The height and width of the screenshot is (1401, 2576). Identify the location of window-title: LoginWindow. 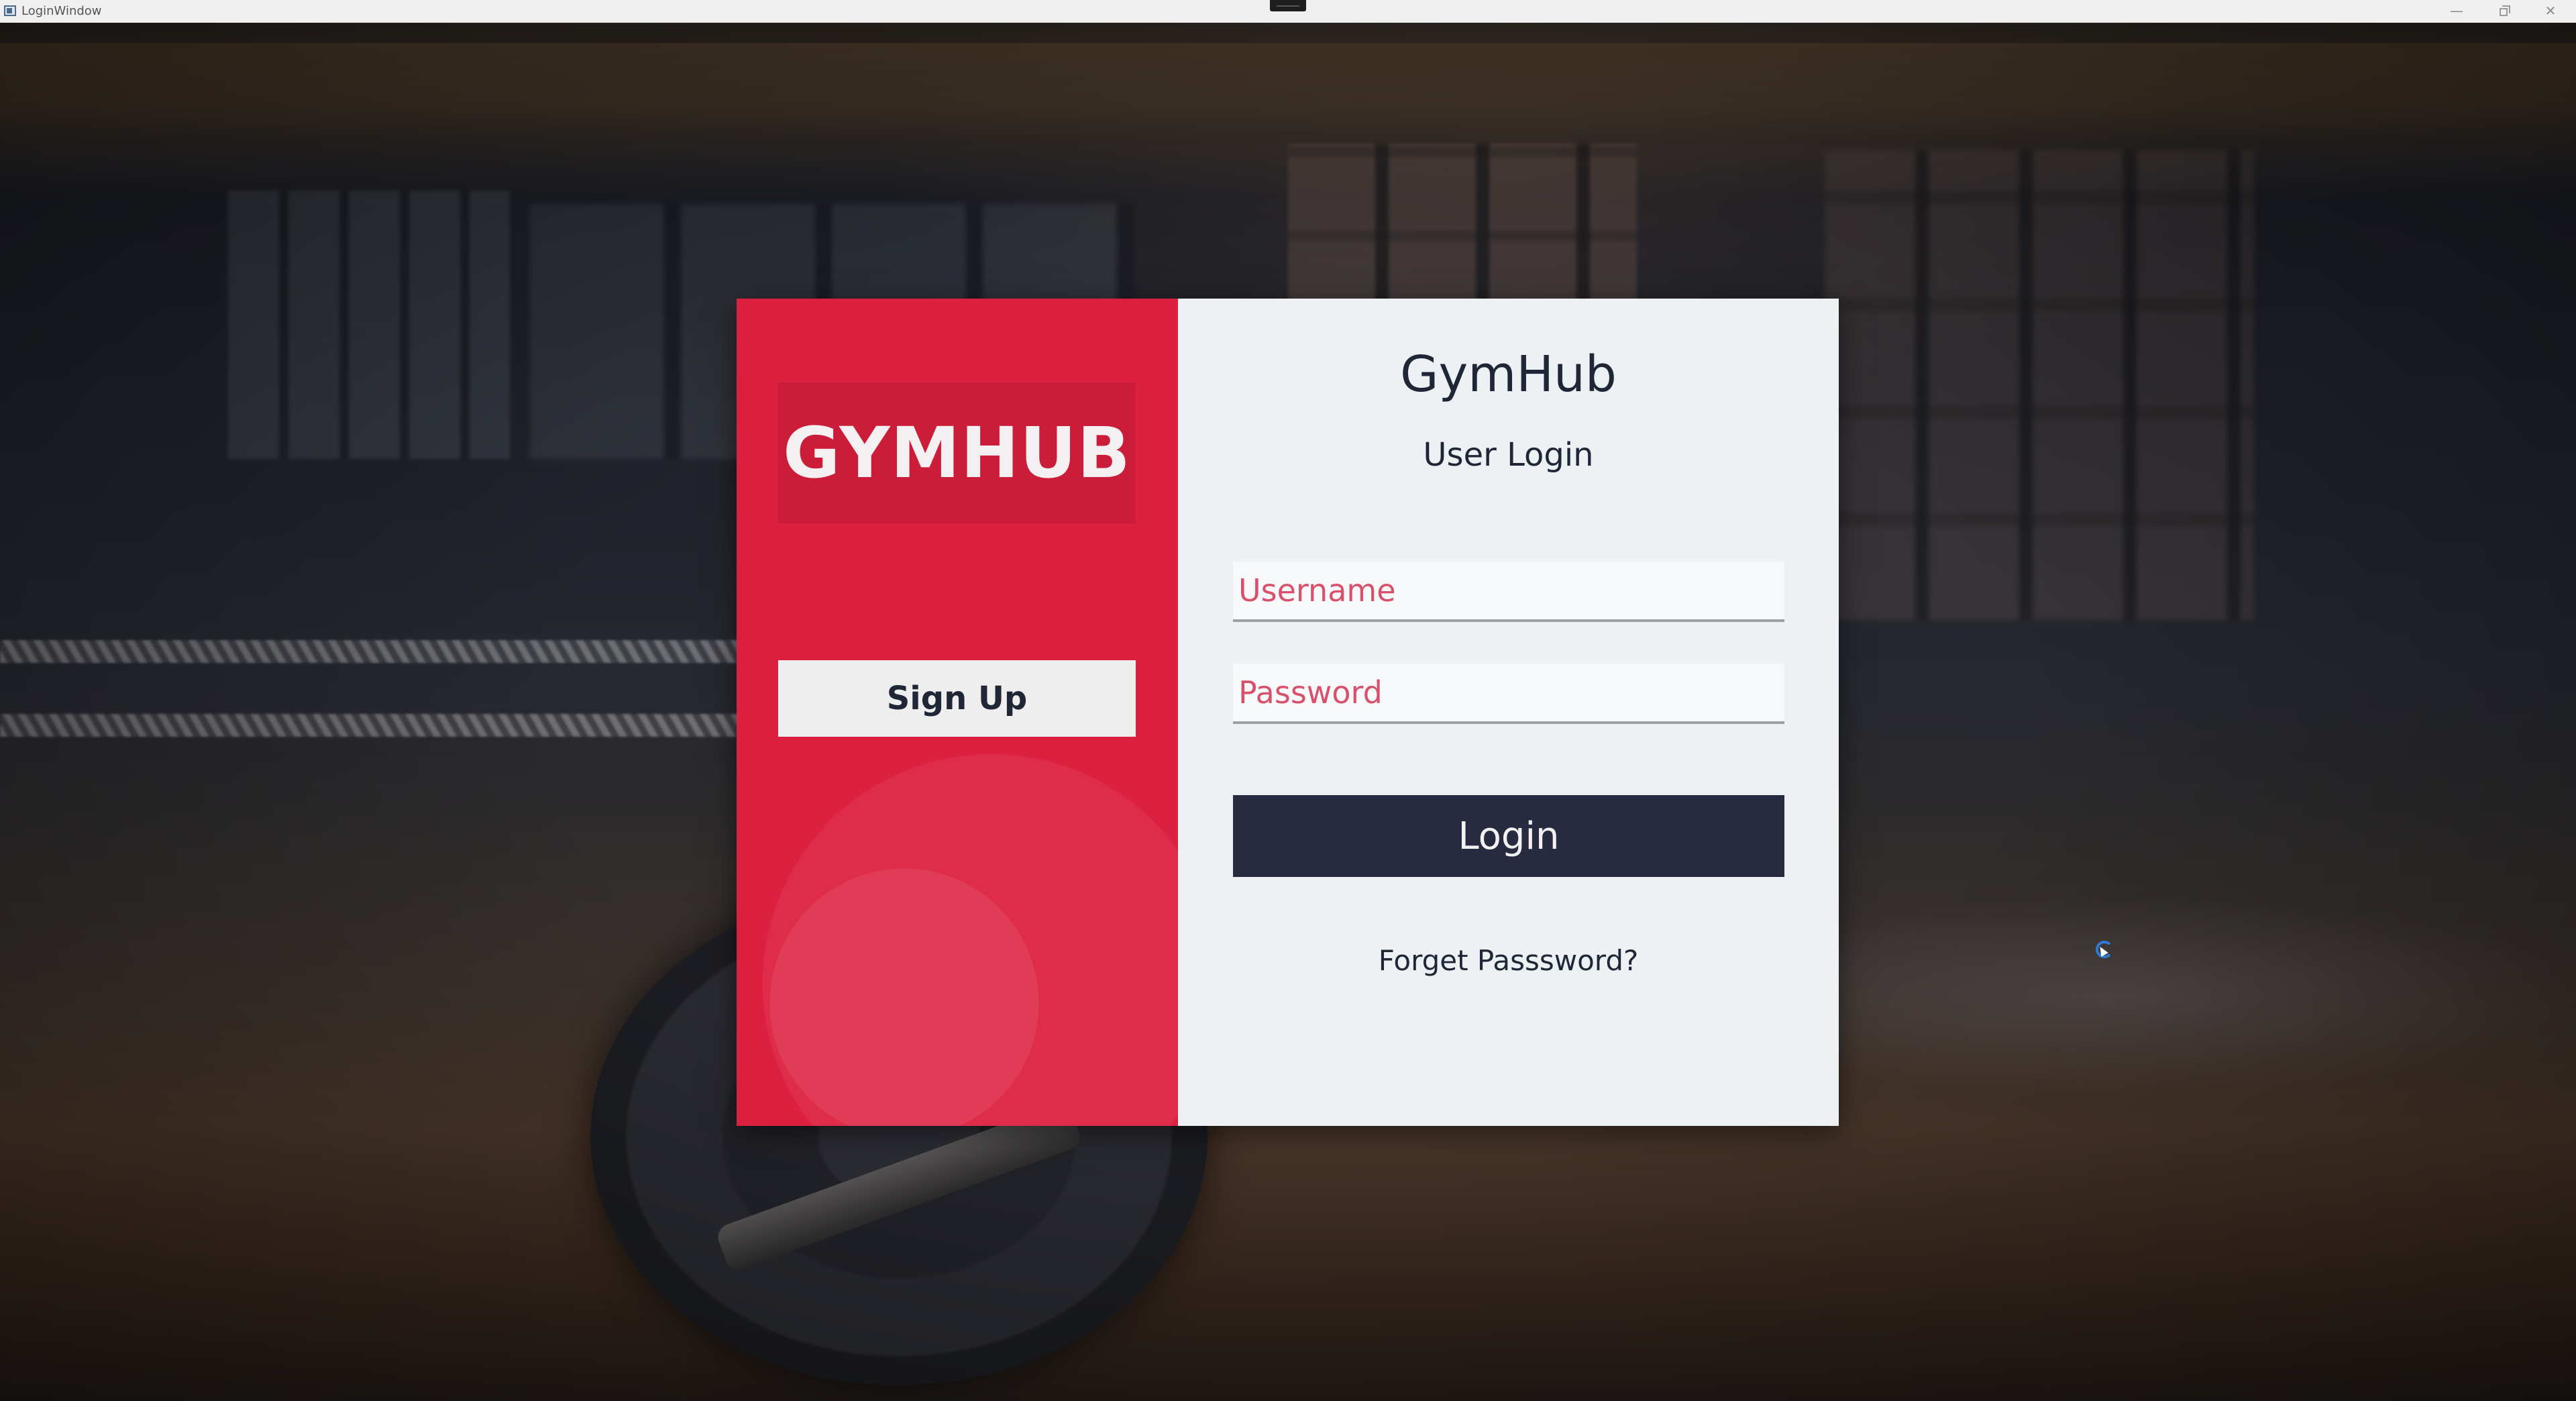
(61, 11).